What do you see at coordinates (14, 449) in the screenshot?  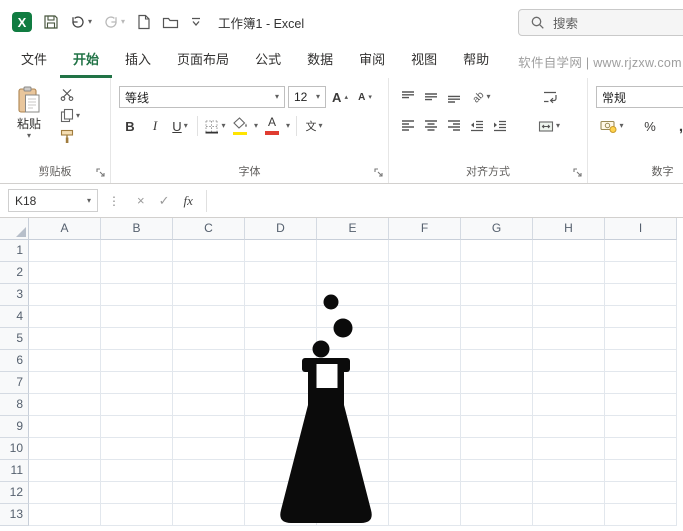 I see `row-header: 10` at bounding box center [14, 449].